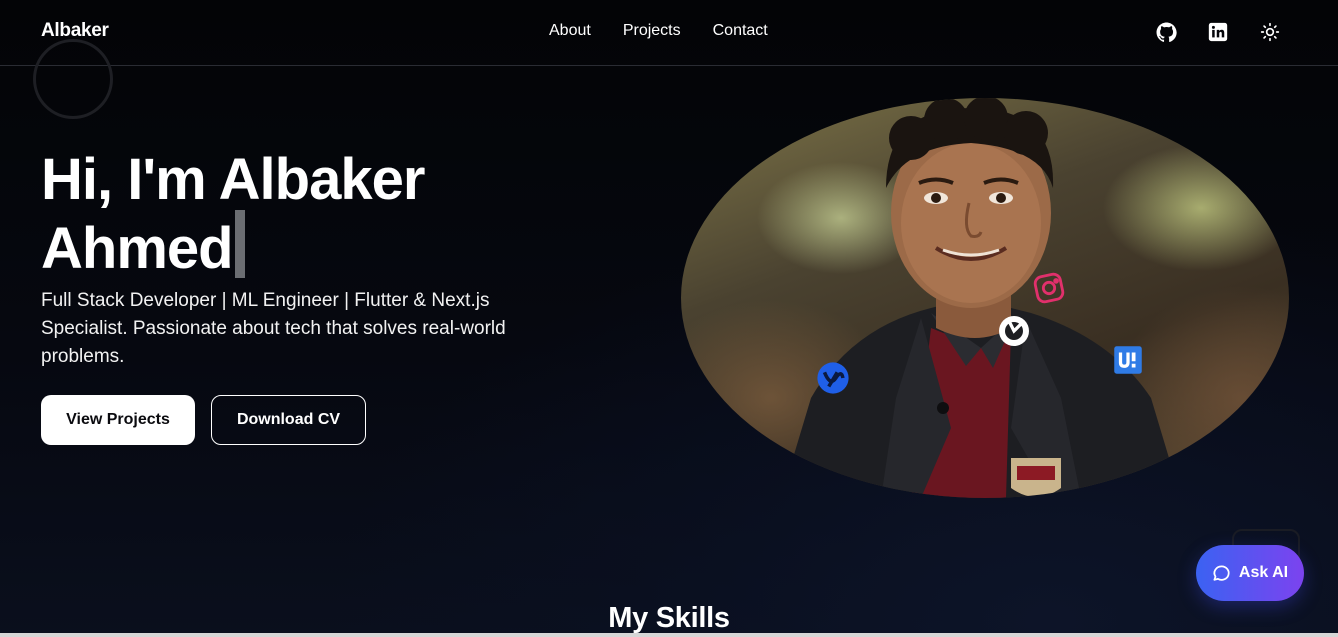 This screenshot has height=637, width=1338. I want to click on decorative-ring, so click(73, 79).